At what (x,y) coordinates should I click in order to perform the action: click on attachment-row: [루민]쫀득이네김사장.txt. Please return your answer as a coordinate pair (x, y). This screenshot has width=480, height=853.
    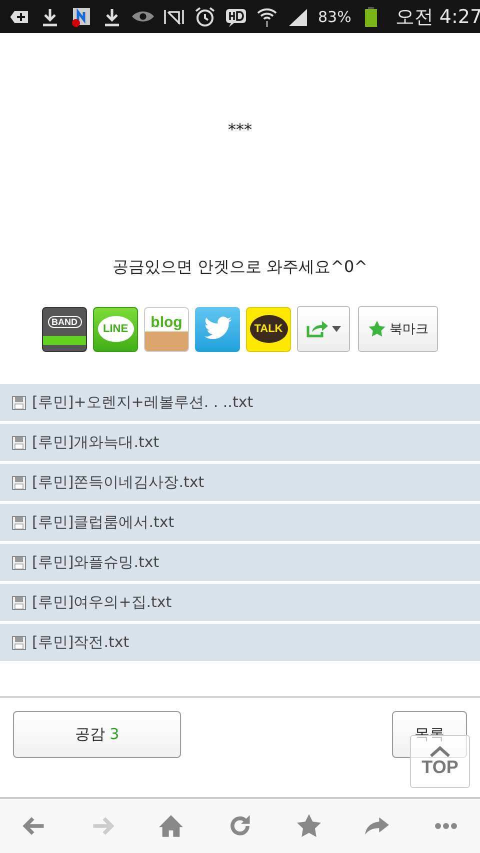
    Looking at the image, I should click on (240, 482).